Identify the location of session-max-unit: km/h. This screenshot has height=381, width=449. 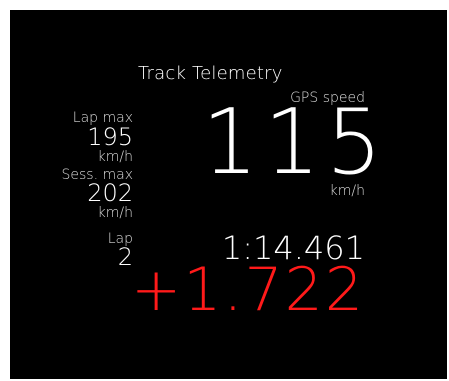
(115, 213).